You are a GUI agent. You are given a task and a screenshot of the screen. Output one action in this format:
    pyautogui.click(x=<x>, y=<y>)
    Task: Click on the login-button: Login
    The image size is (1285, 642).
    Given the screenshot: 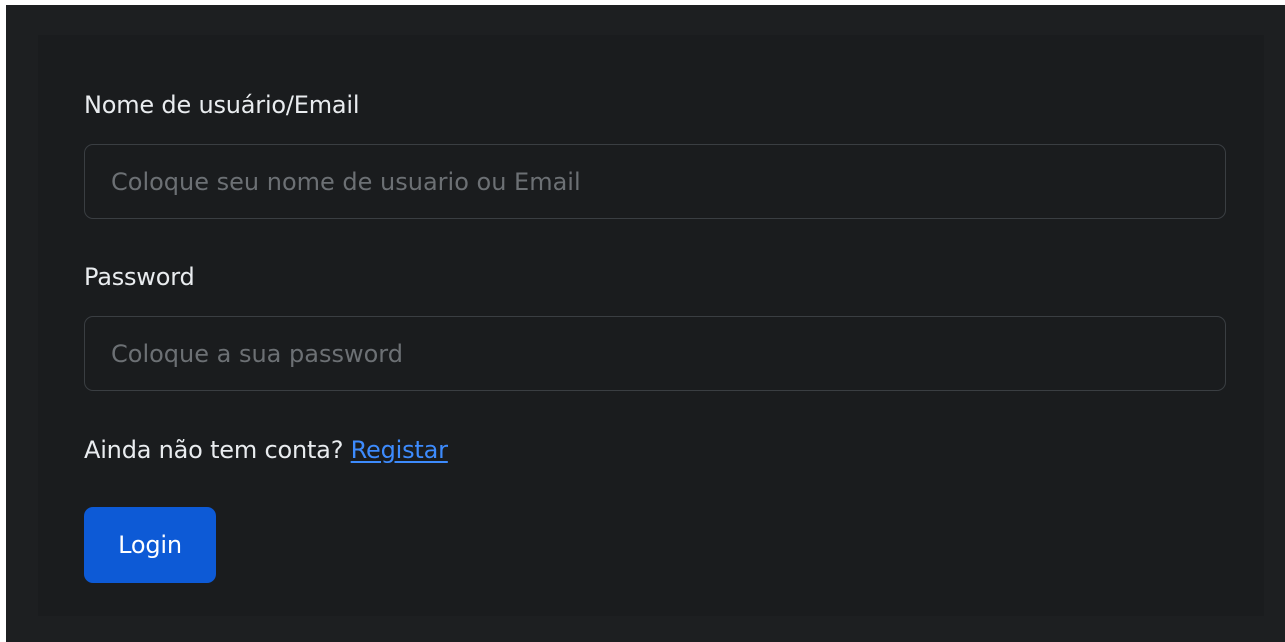 What is the action you would take?
    pyautogui.click(x=150, y=545)
    